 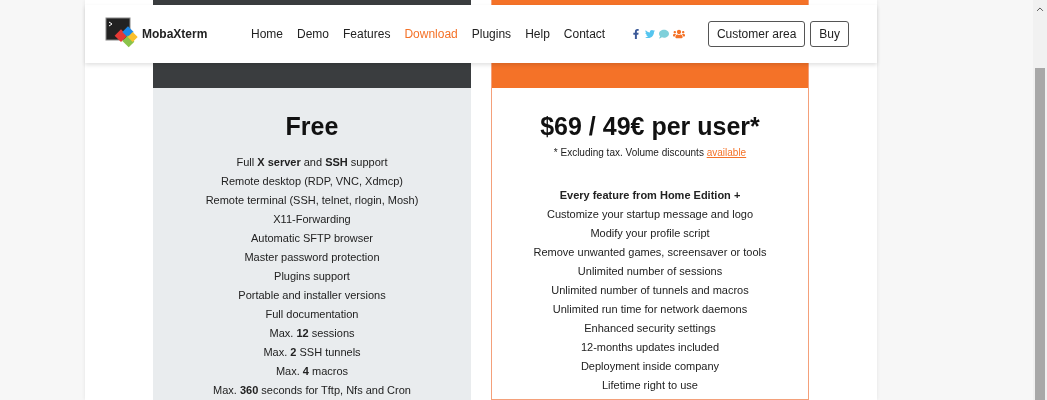 What do you see at coordinates (650, 328) in the screenshot?
I see `feature-item: Enhanced security settings` at bounding box center [650, 328].